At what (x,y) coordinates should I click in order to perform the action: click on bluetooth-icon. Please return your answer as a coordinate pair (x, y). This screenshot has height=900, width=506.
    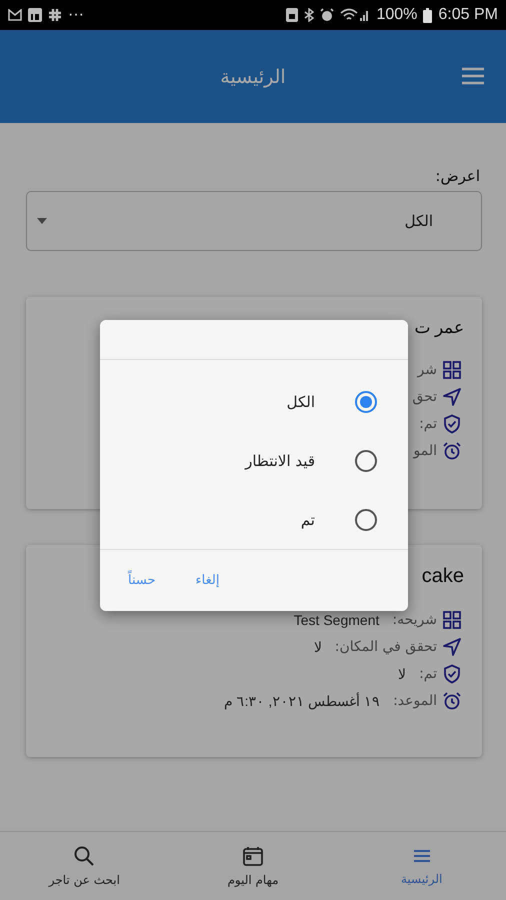
    Looking at the image, I should click on (309, 15).